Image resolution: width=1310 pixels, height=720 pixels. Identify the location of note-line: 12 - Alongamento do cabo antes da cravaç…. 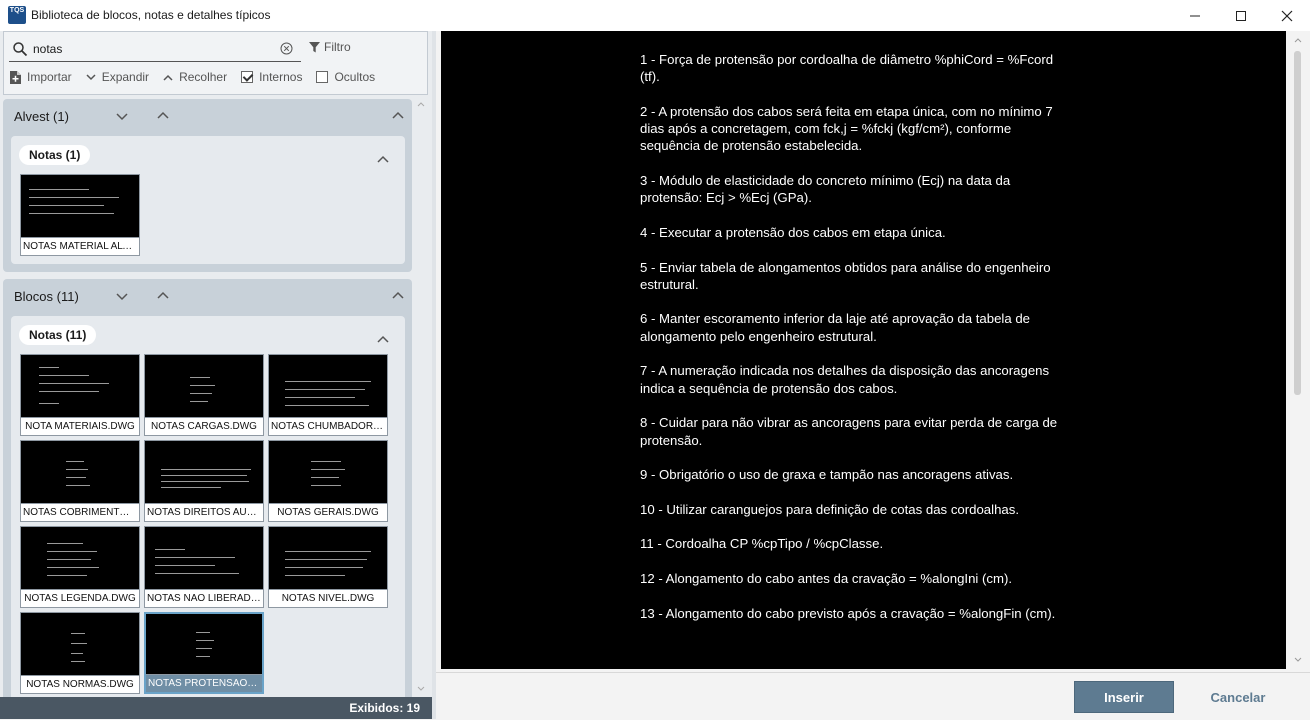
(826, 578).